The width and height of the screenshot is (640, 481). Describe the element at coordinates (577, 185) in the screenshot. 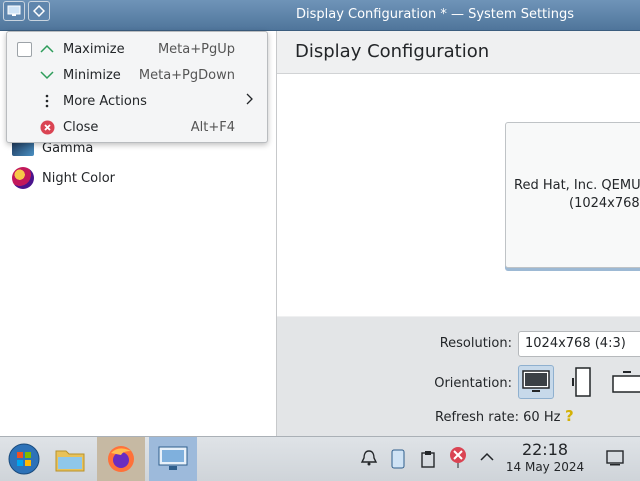

I see `monitor-name: Red Hat, Inc. QEMU M` at that location.